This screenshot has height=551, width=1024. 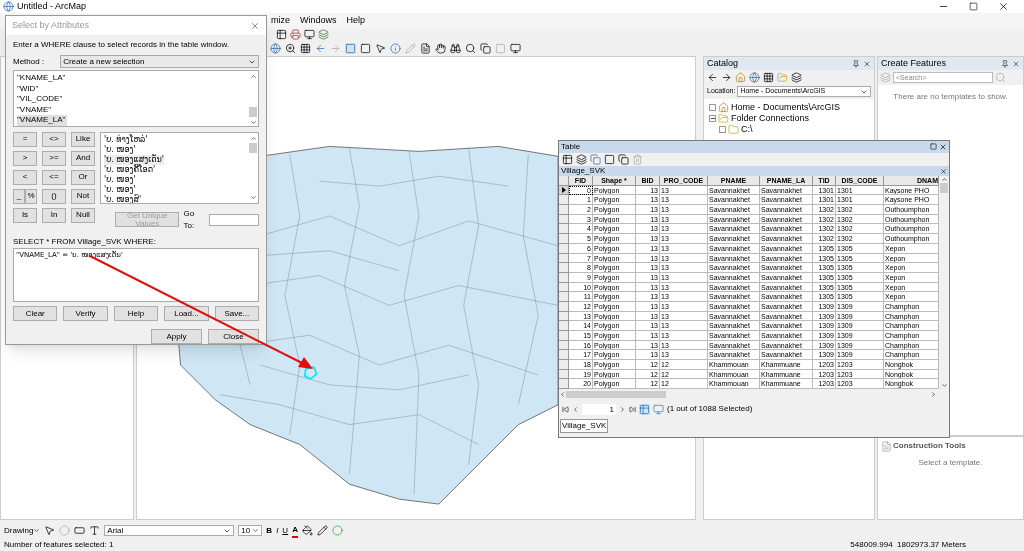 I want to click on menu-item: Help, so click(x=356, y=21).